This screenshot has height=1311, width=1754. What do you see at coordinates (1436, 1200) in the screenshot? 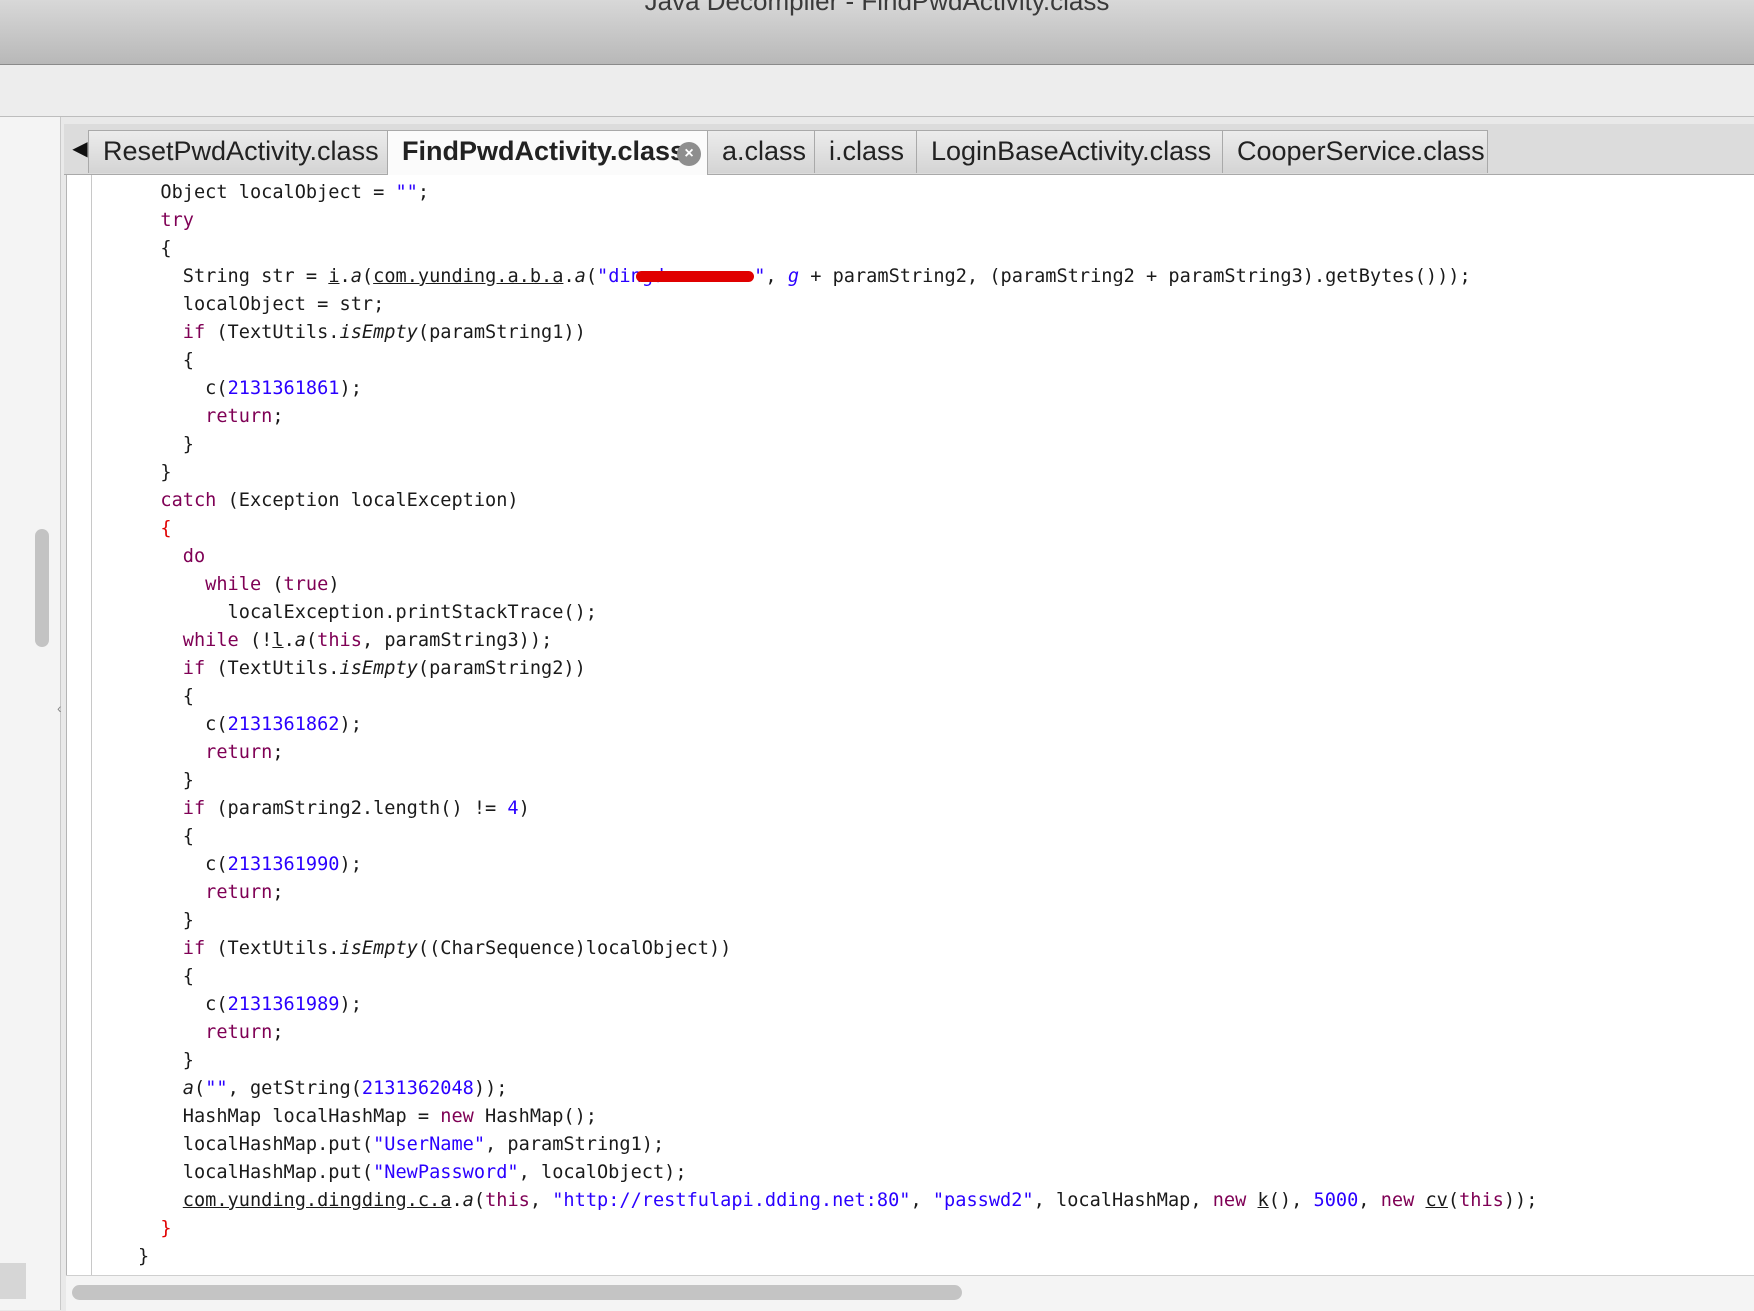
I see `code-token: cv` at bounding box center [1436, 1200].